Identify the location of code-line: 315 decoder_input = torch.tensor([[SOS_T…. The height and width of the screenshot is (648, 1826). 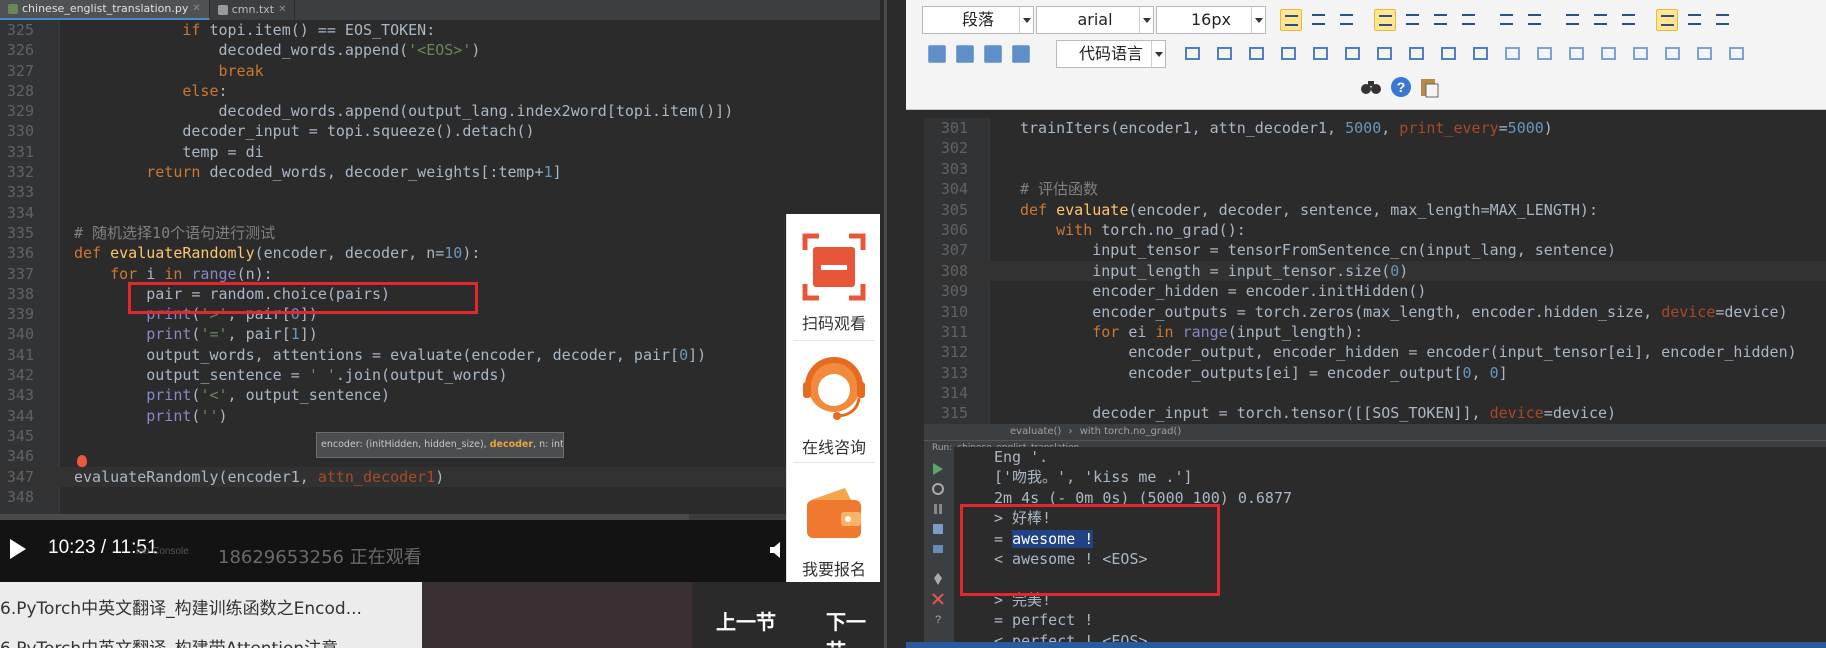
(1375, 413).